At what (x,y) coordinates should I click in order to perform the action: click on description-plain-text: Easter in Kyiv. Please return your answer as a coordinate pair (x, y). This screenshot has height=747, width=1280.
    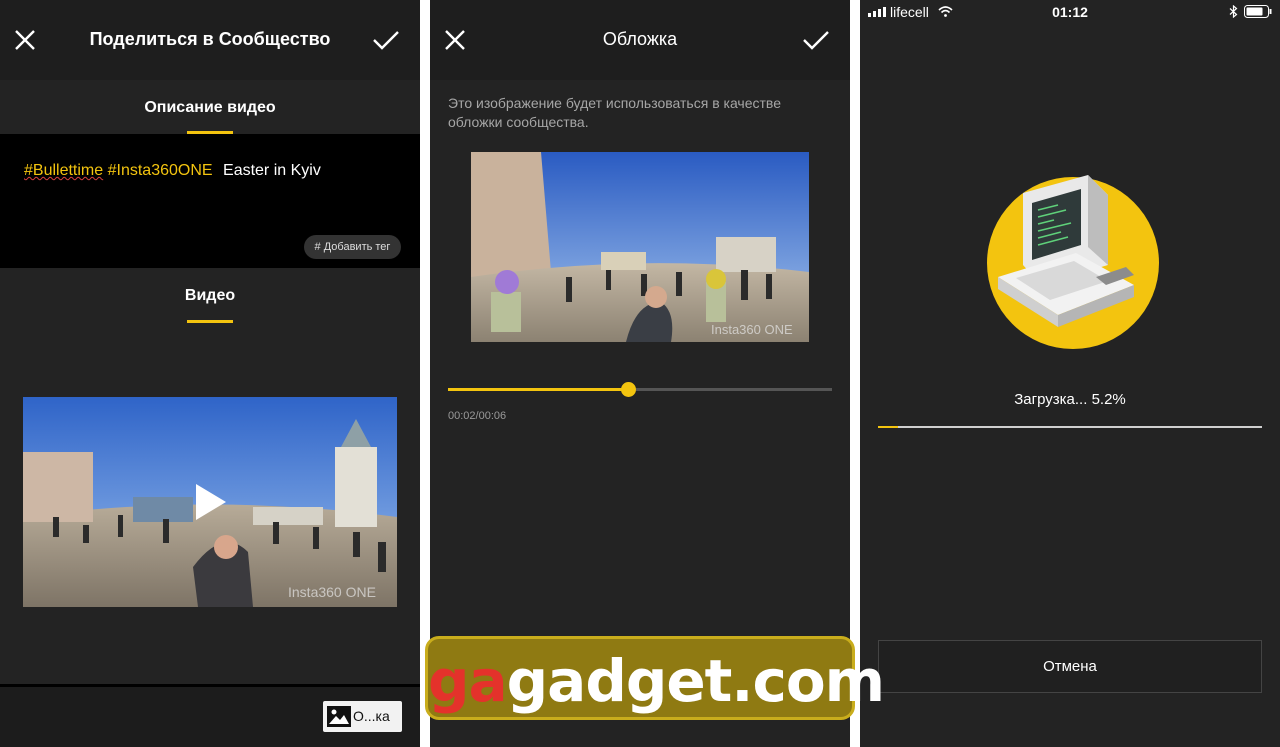
    Looking at the image, I should click on (272, 170).